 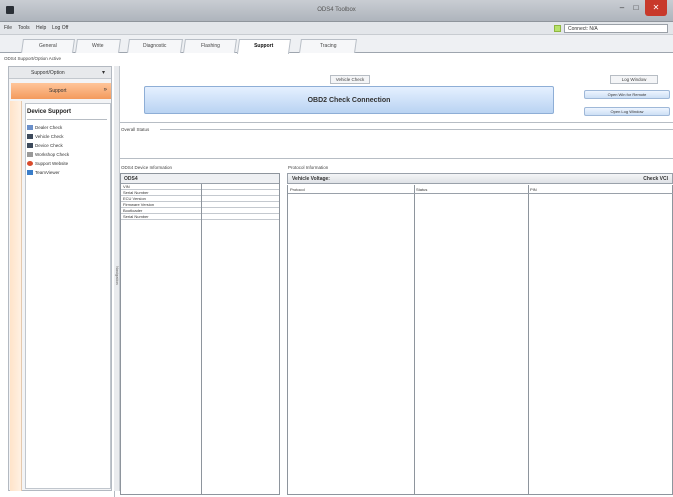 What do you see at coordinates (30, 127) in the screenshot?
I see `document-icon` at bounding box center [30, 127].